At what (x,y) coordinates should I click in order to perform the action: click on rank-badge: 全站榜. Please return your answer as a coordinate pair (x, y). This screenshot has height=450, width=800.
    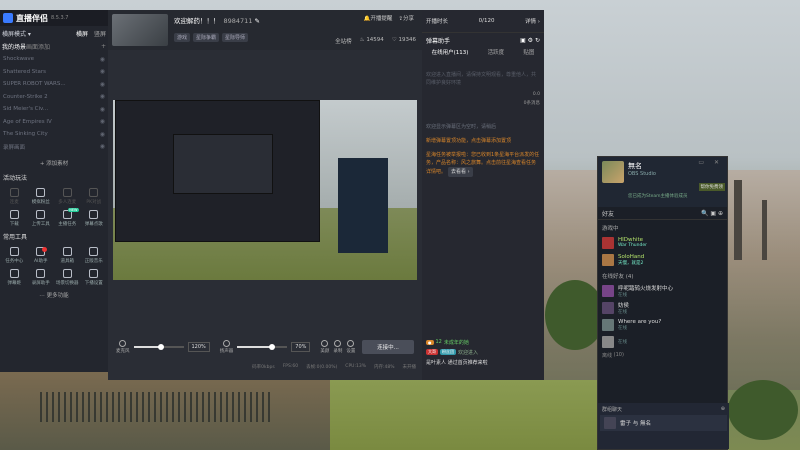
    Looking at the image, I should click on (343, 41).